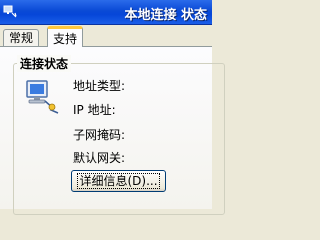 Image resolution: width=320 pixels, height=240 pixels. I want to click on tab-support: 支持, so click(65, 36).